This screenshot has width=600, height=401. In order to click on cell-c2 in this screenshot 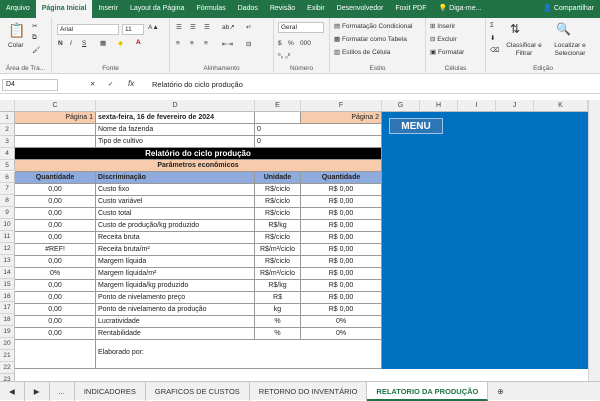, I will do `click(55, 130)`.